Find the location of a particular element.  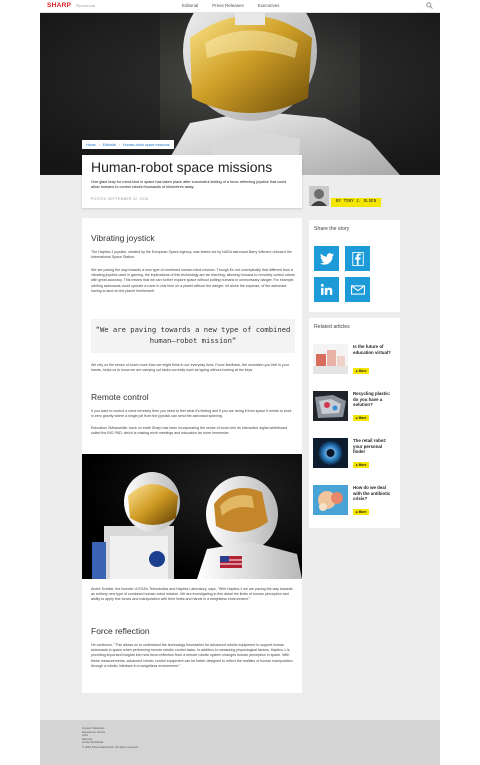

page-title: Human-robot space missions is located at coordinates (182, 167).